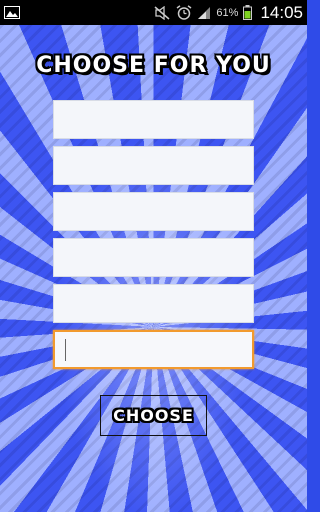  Describe the element at coordinates (12, 12) in the screenshot. I see `image-notification-icon` at that location.